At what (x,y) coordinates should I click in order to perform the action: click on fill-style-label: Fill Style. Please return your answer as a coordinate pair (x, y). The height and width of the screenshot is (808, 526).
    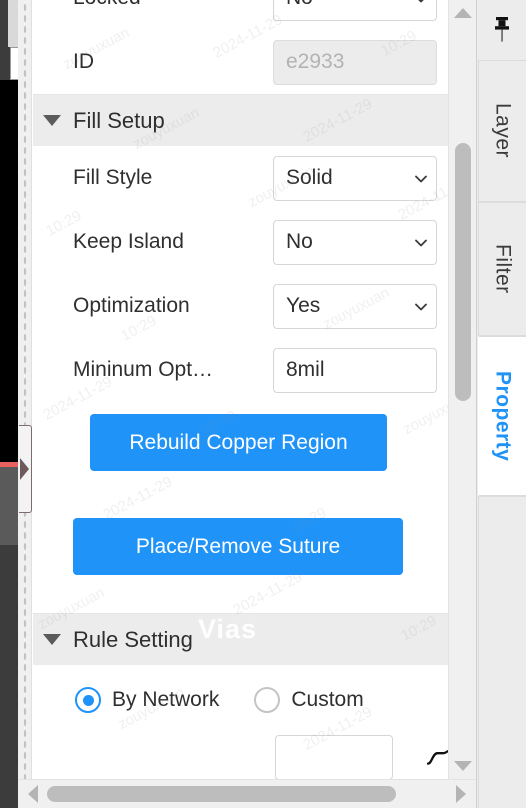
    Looking at the image, I should click on (113, 177).